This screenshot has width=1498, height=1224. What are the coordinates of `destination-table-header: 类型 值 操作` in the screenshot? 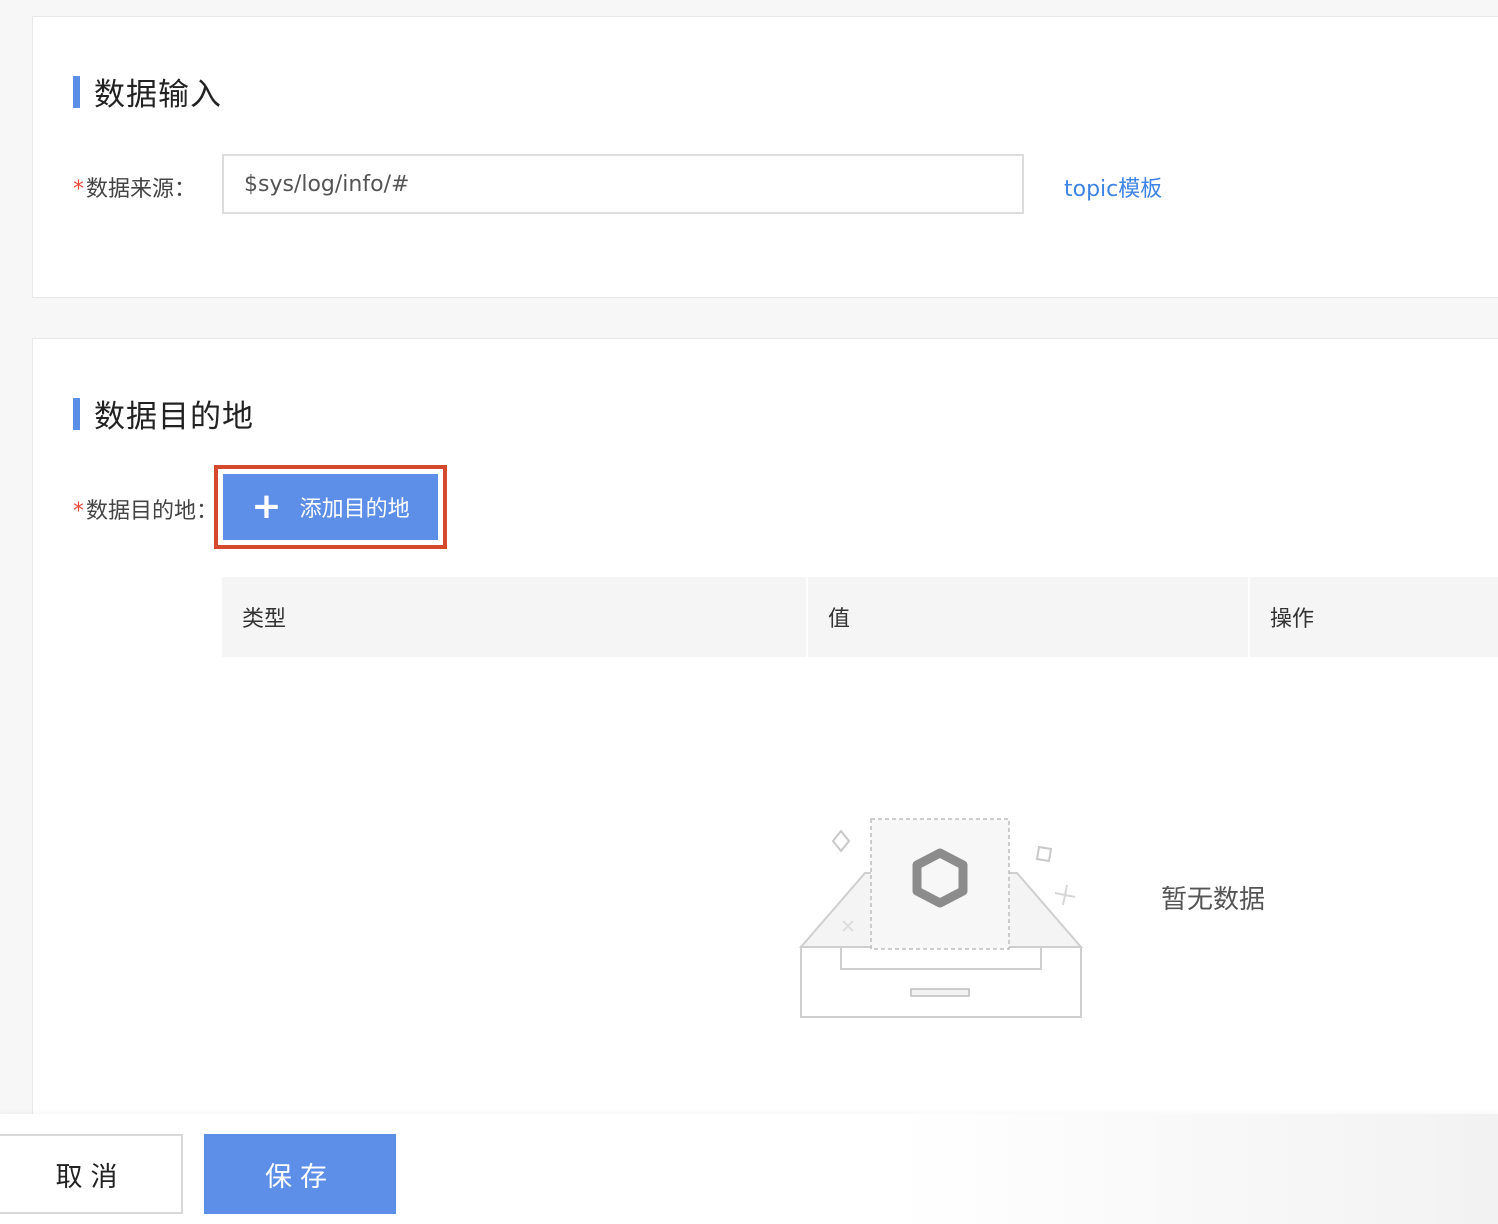 It's located at (860, 617).